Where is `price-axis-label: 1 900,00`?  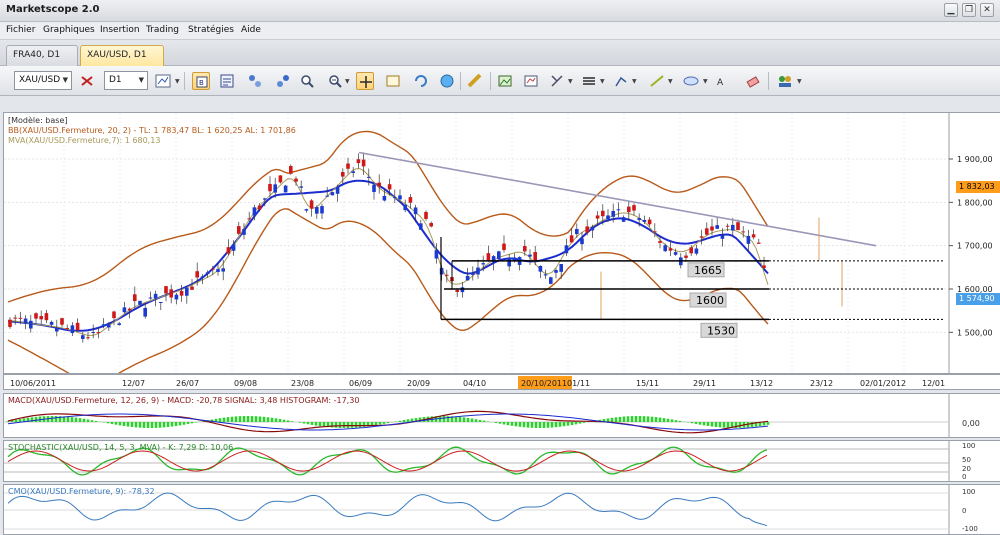 price-axis-label: 1 900,00 is located at coordinates (975, 159).